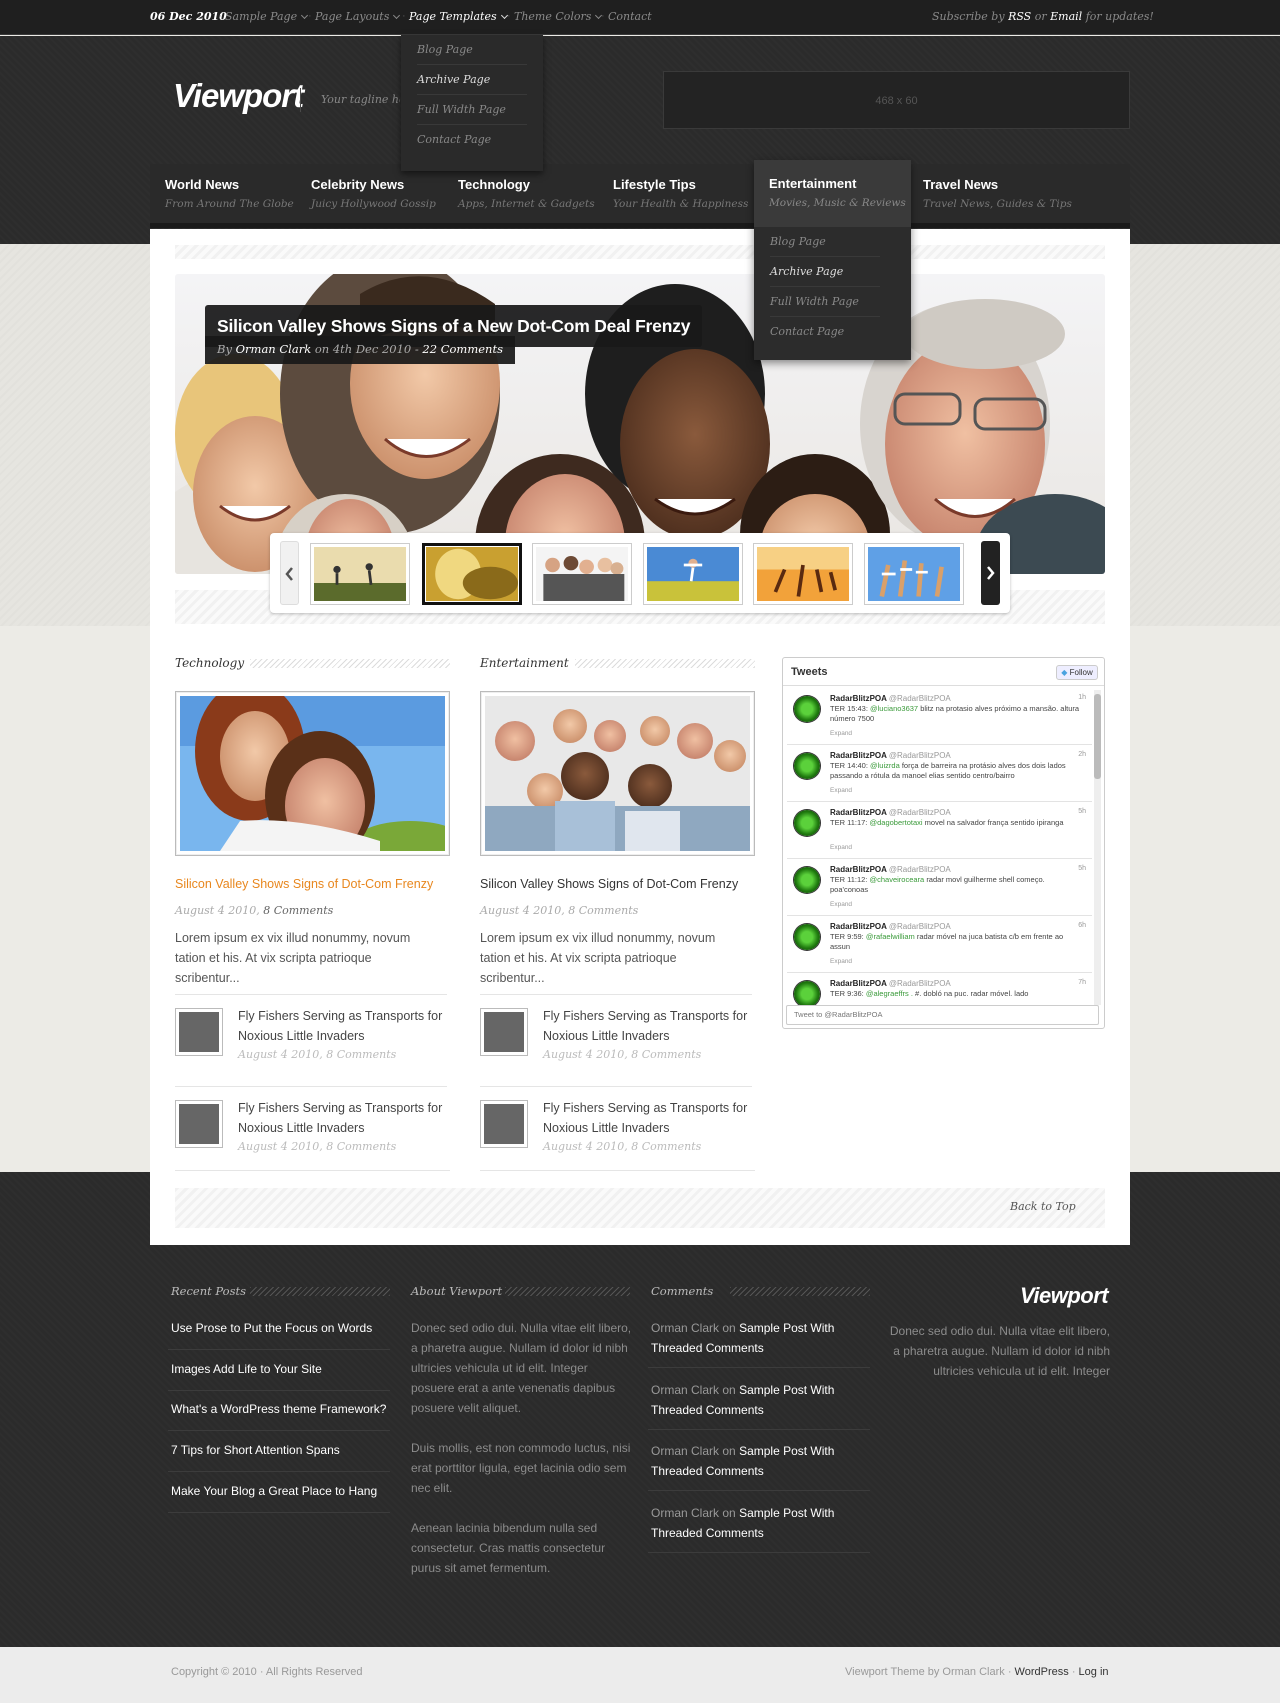  I want to click on slider-next-button, so click(990, 573).